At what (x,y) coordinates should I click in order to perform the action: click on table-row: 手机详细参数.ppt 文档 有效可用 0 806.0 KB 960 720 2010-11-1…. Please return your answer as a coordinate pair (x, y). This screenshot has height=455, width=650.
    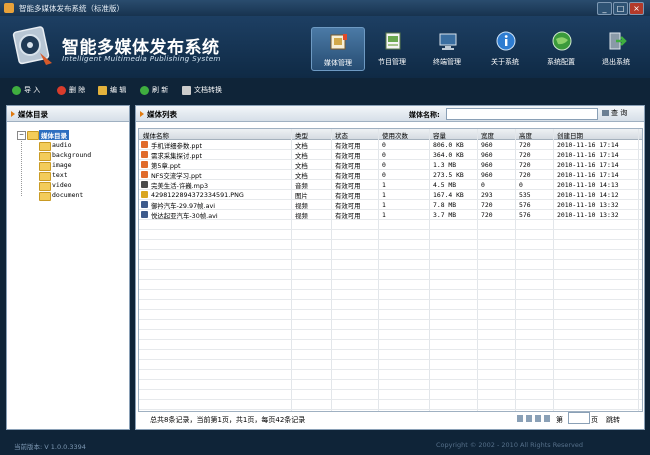
    Looking at the image, I should click on (390, 145).